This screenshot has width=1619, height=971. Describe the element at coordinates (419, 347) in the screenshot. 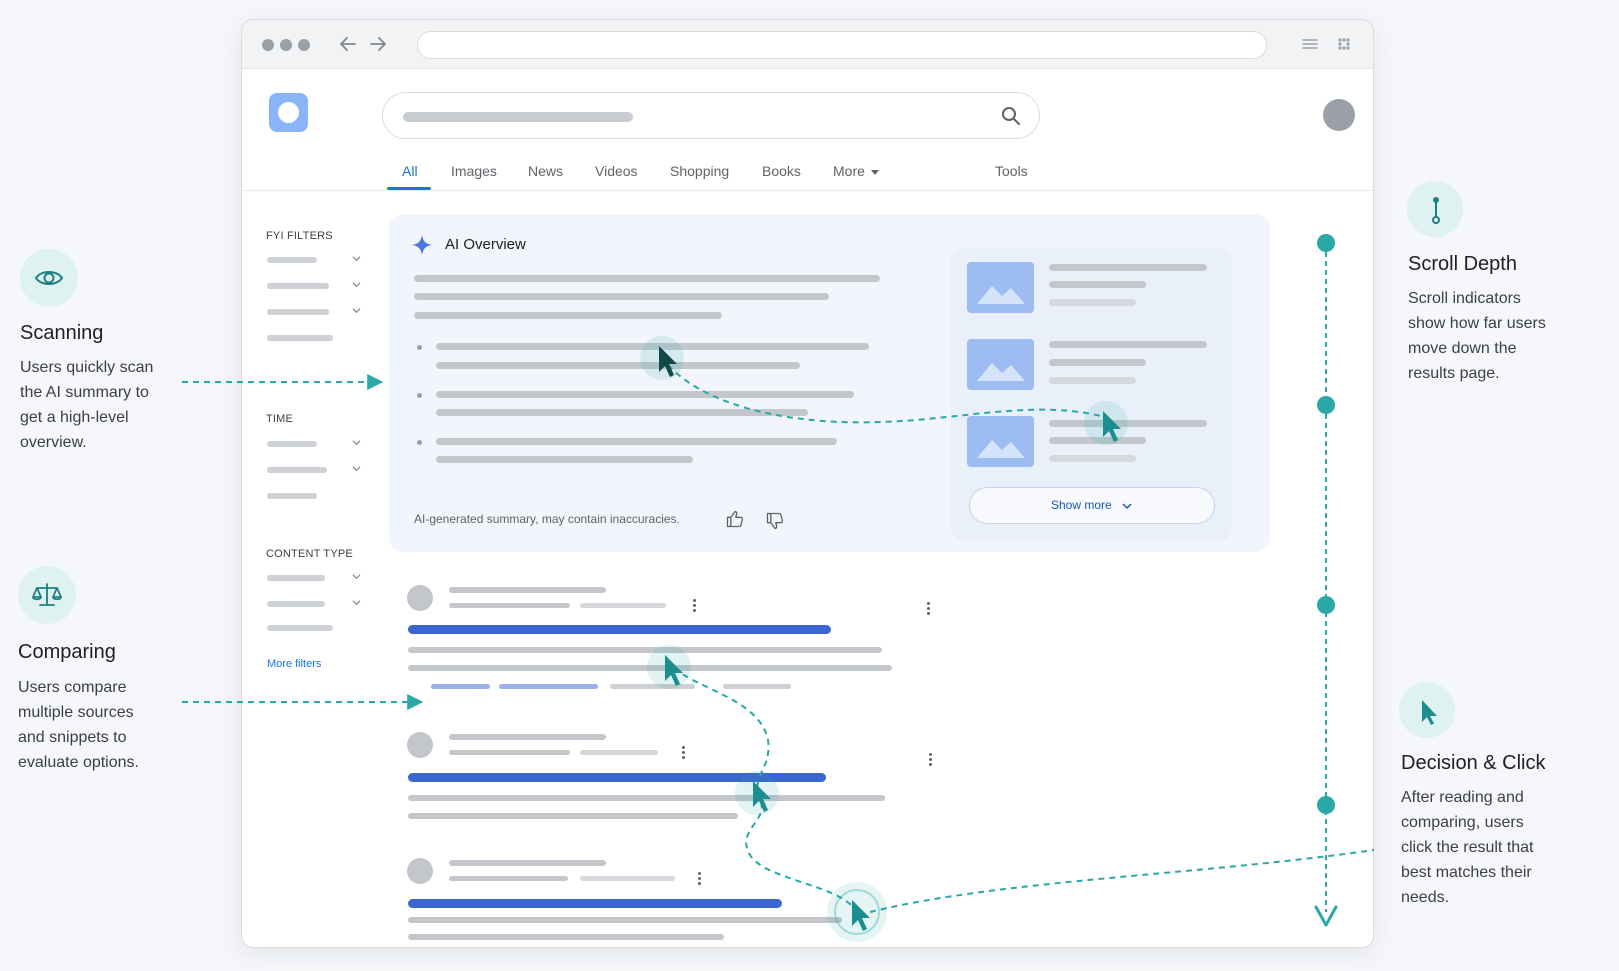

I see `bullet` at that location.